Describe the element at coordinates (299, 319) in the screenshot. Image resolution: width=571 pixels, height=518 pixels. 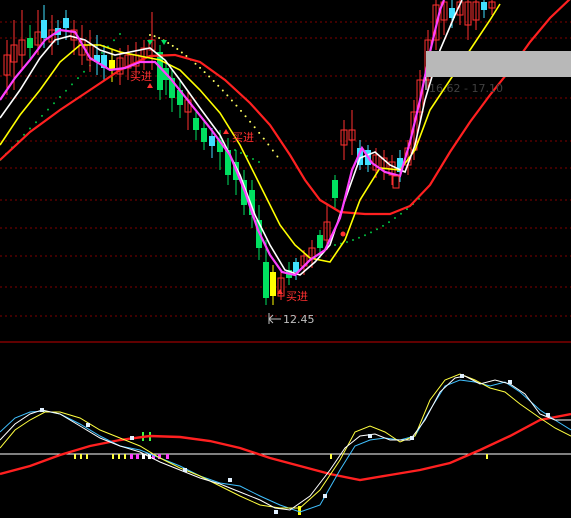
I see `low-price-label: 12.45` at that location.